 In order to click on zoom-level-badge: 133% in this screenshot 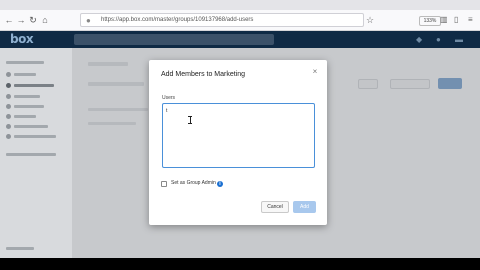, I will do `click(430, 21)`.